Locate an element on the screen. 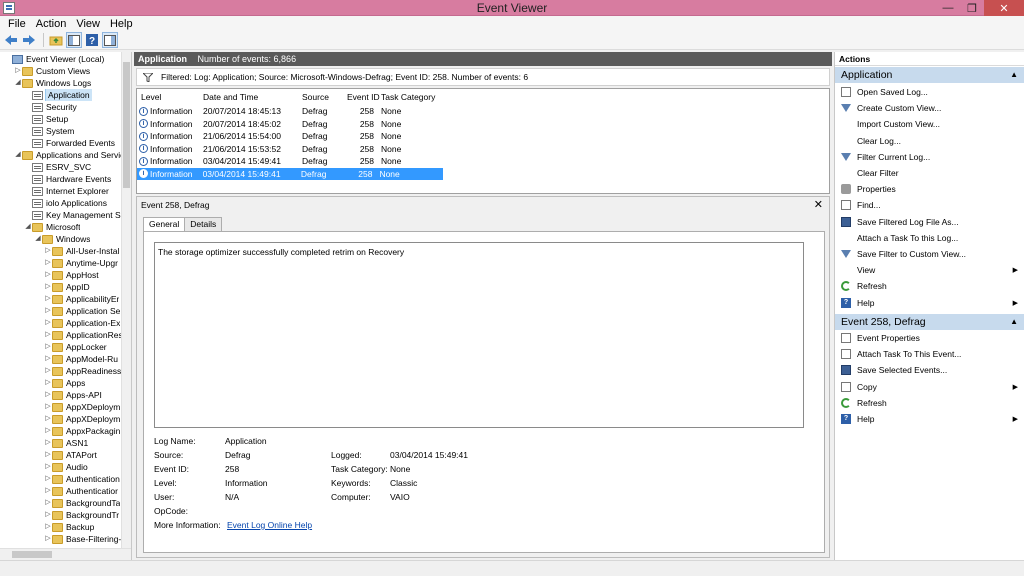 This screenshot has height=576, width=1024. menu-view: View is located at coordinates (88, 24).